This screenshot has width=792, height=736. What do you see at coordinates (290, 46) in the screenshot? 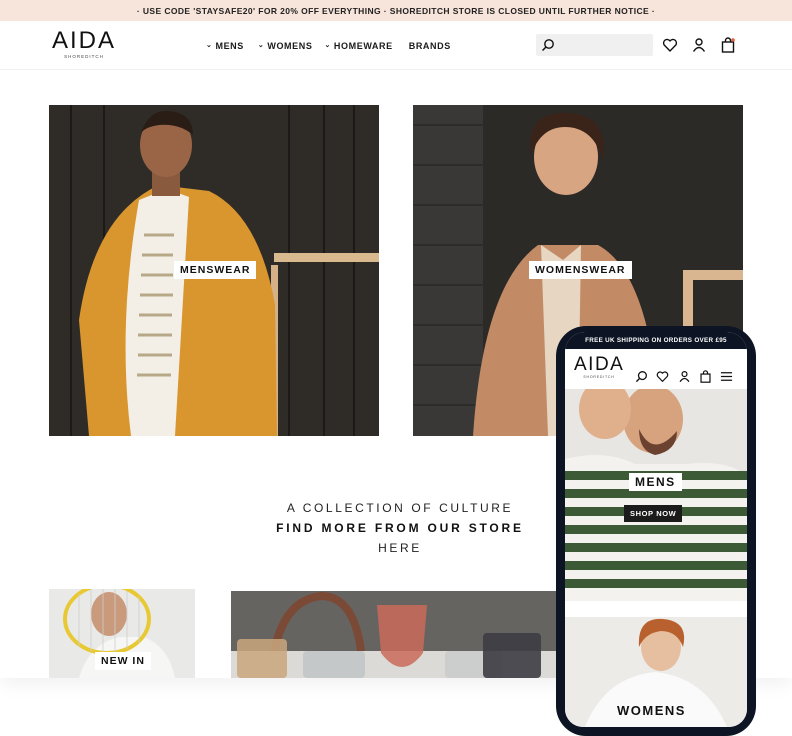
I see `nav-label: WOMENS` at bounding box center [290, 46].